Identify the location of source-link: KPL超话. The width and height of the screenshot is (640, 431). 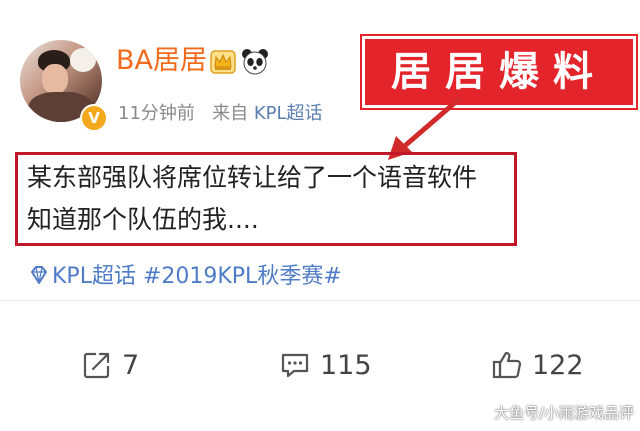
(288, 113).